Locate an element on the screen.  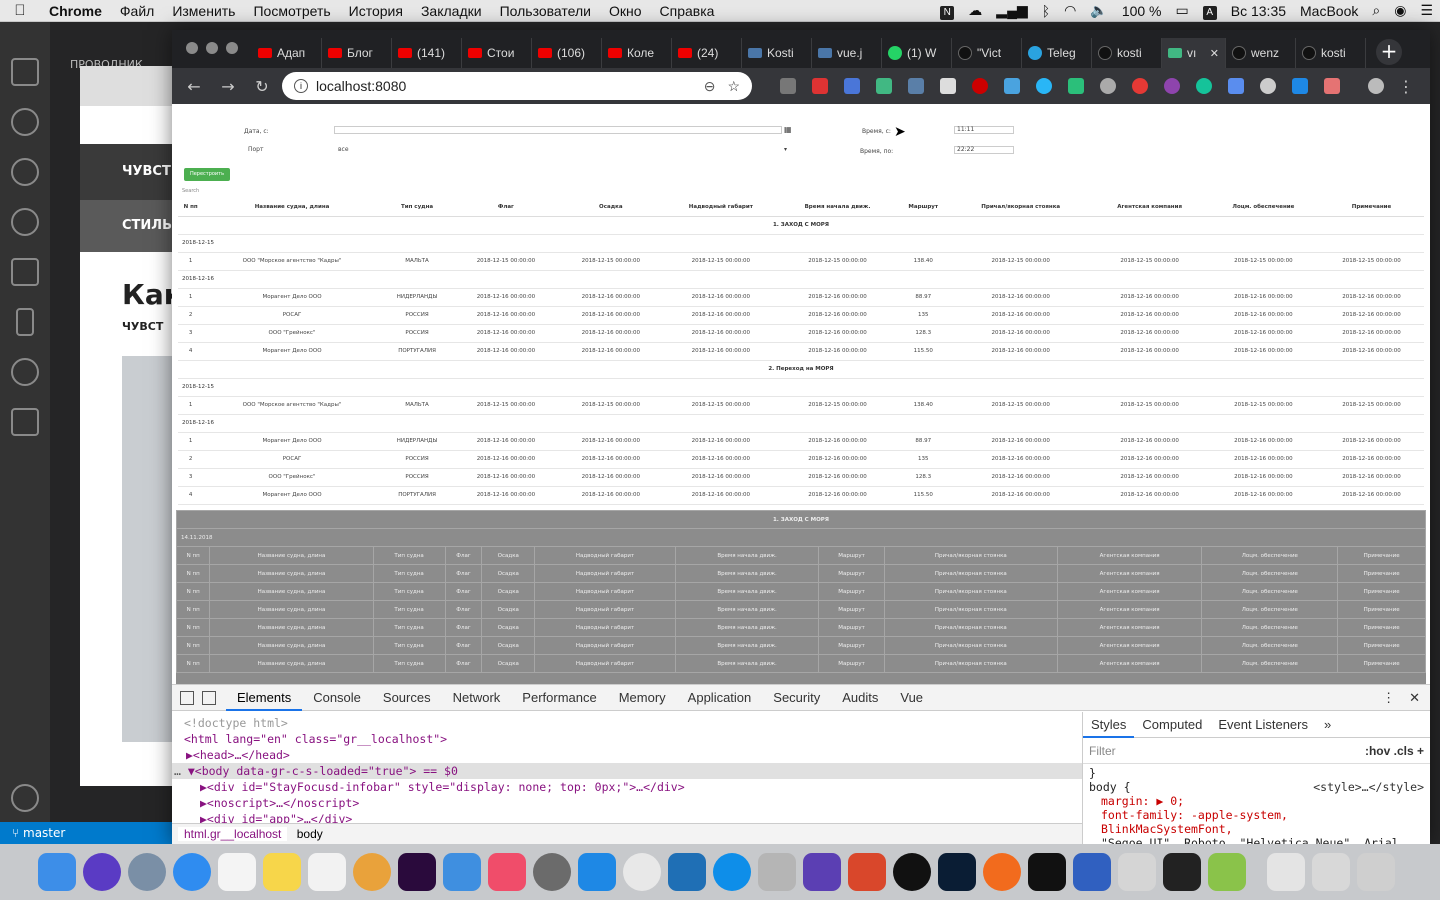
reload-icon: ↻ is located at coordinates (262, 86).